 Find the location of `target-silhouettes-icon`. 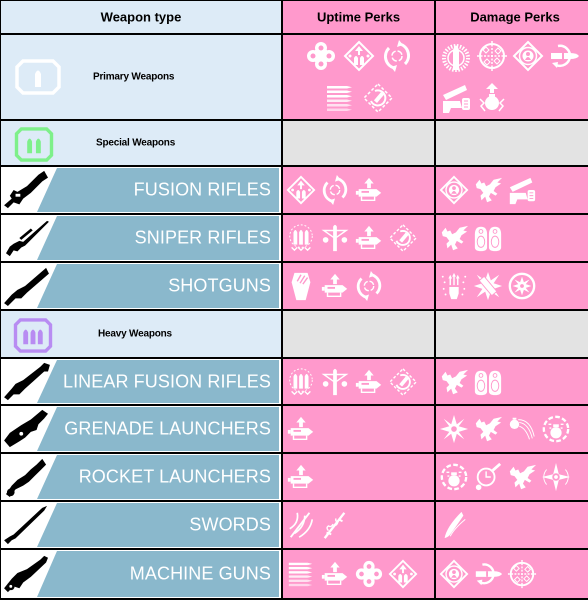

target-silhouettes-icon is located at coordinates (488, 238).